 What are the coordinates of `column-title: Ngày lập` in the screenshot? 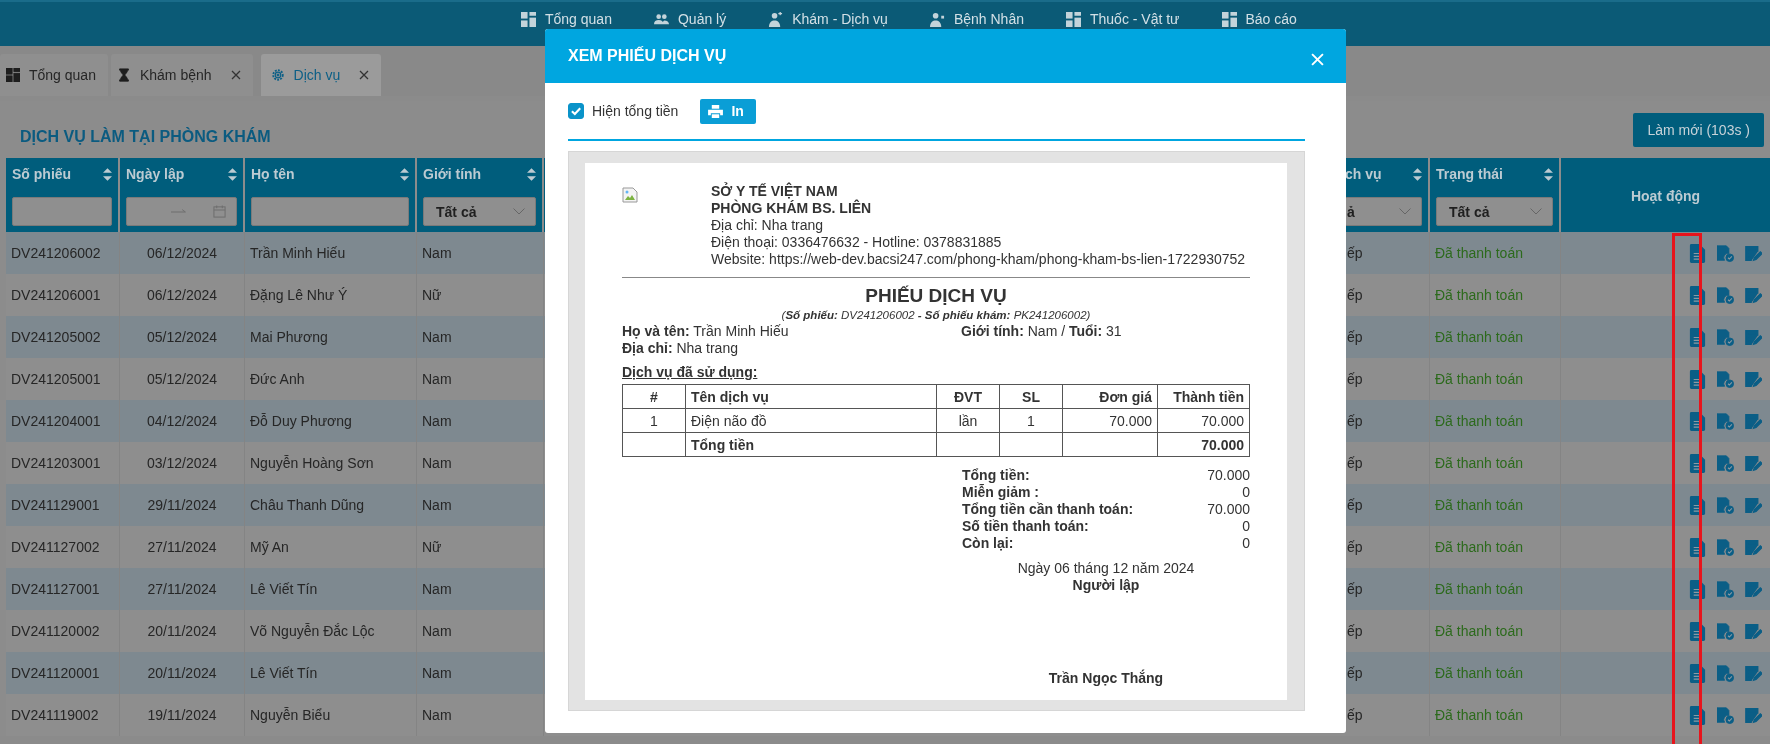 It's located at (155, 174).